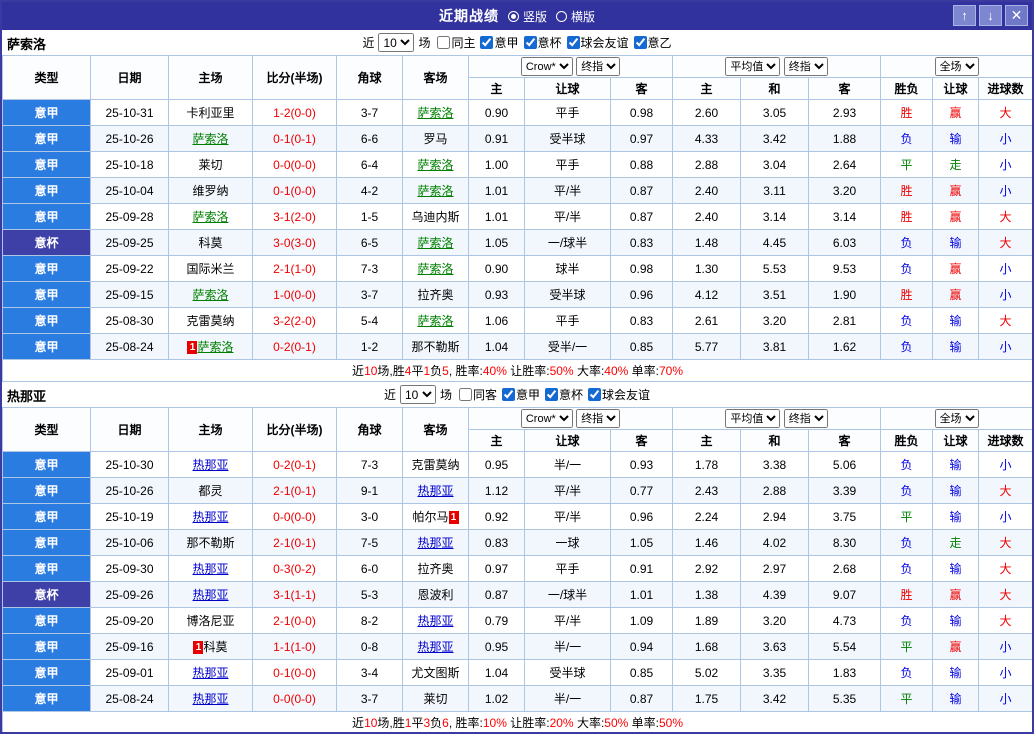 Image resolution: width=1034 pixels, height=734 pixels. Describe the element at coordinates (990, 15) in the screenshot. I see `move-down-icon: ↓` at that location.